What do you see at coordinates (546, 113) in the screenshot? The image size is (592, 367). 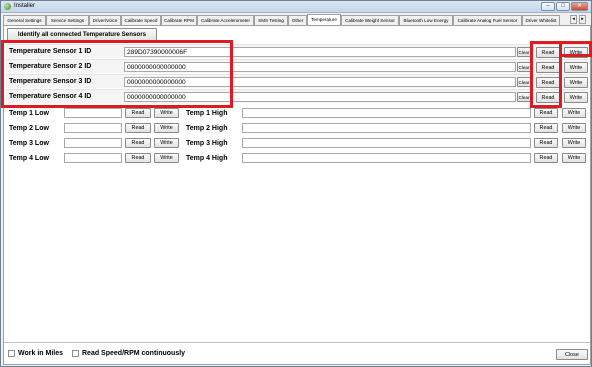 I see `temp-1-high-read-button: Read` at bounding box center [546, 113].